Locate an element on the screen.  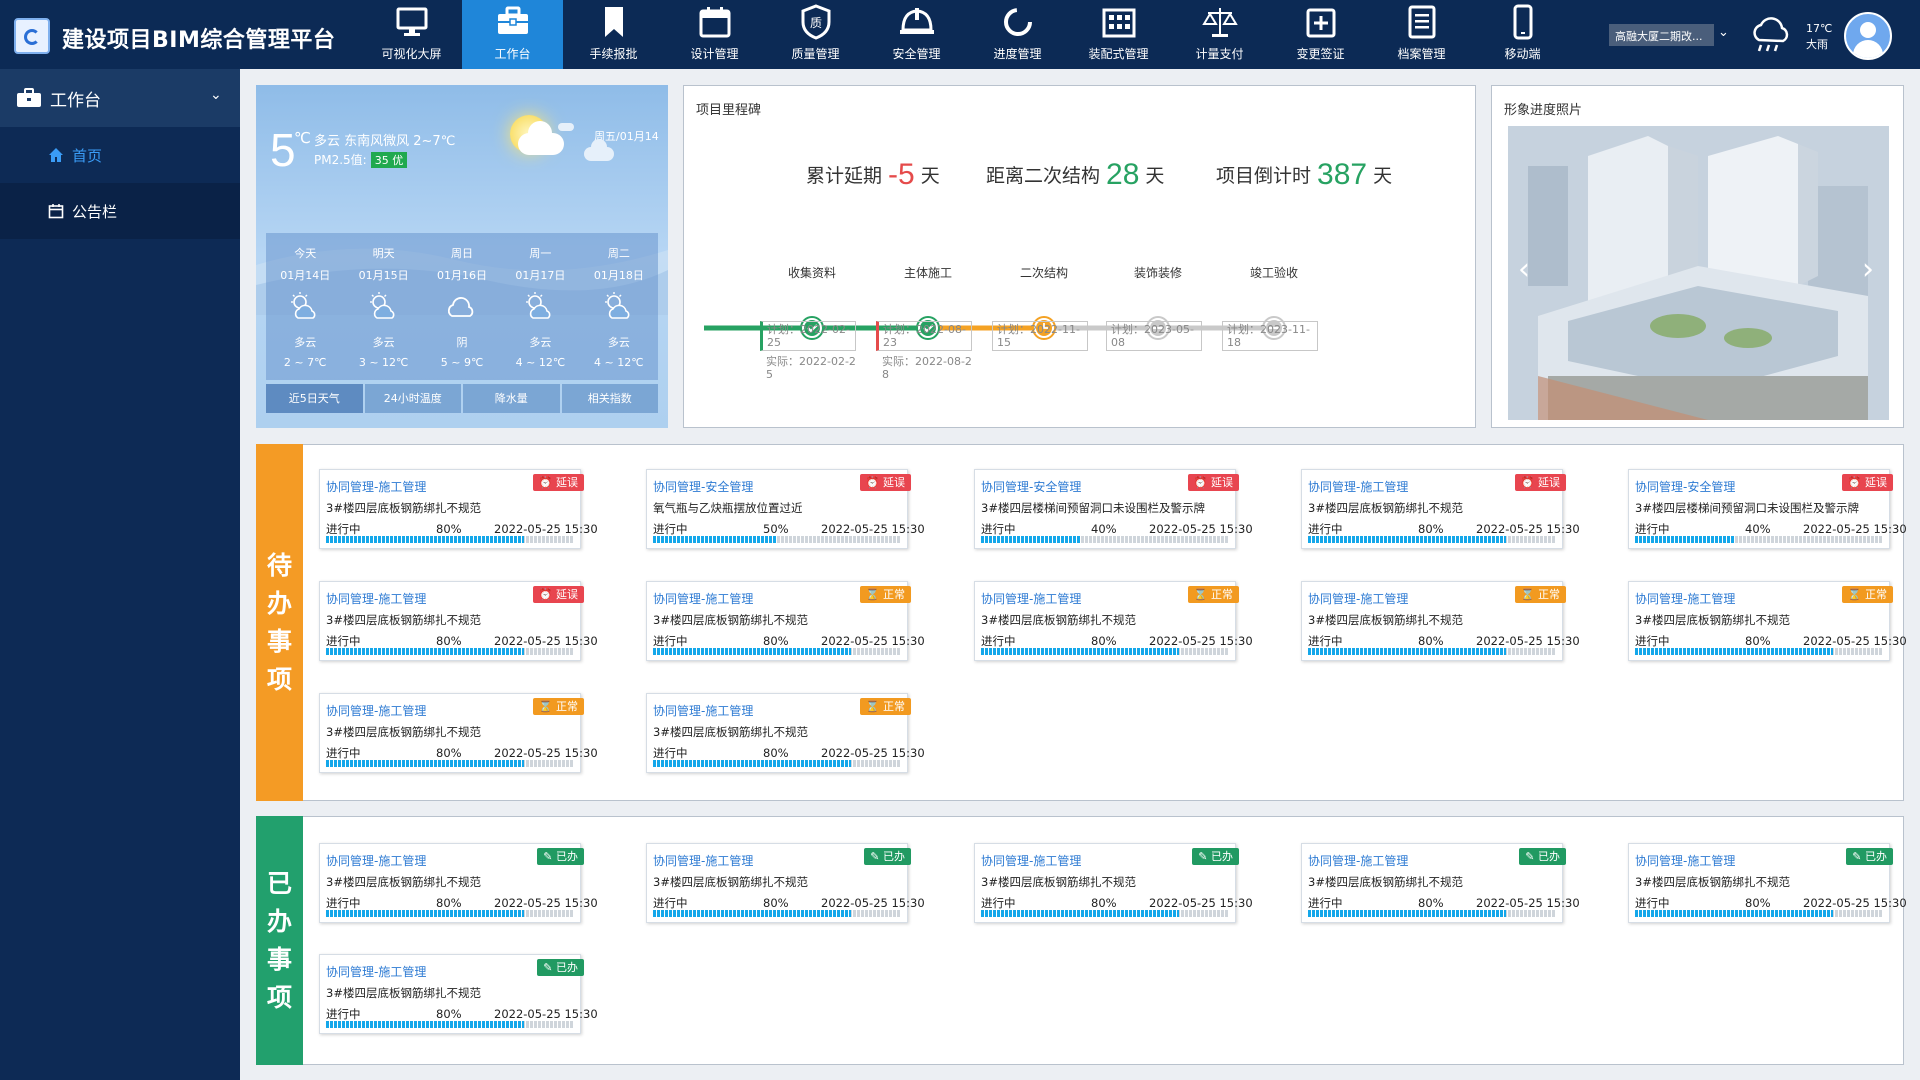
task-percent: 80% is located at coordinates (1758, 903).